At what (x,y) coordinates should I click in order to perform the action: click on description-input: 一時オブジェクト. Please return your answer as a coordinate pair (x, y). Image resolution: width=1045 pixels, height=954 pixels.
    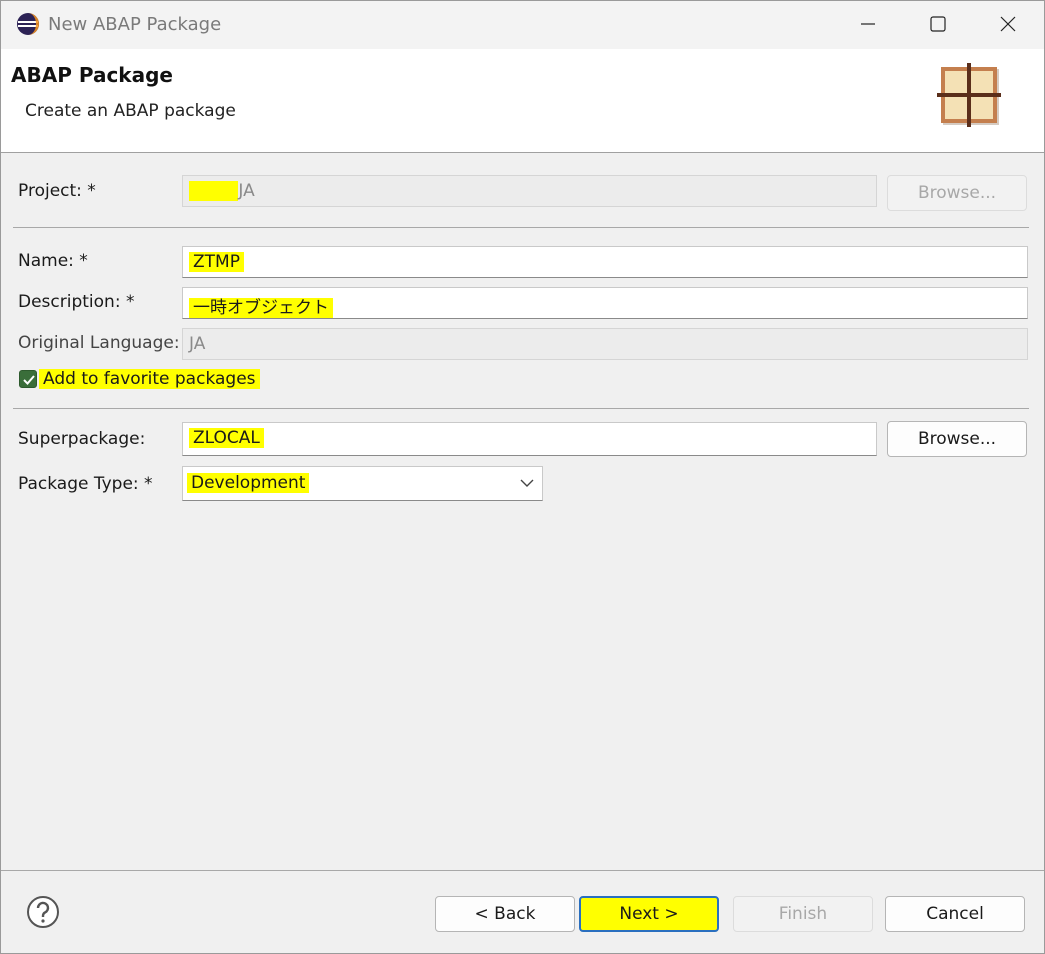
    Looking at the image, I should click on (605, 303).